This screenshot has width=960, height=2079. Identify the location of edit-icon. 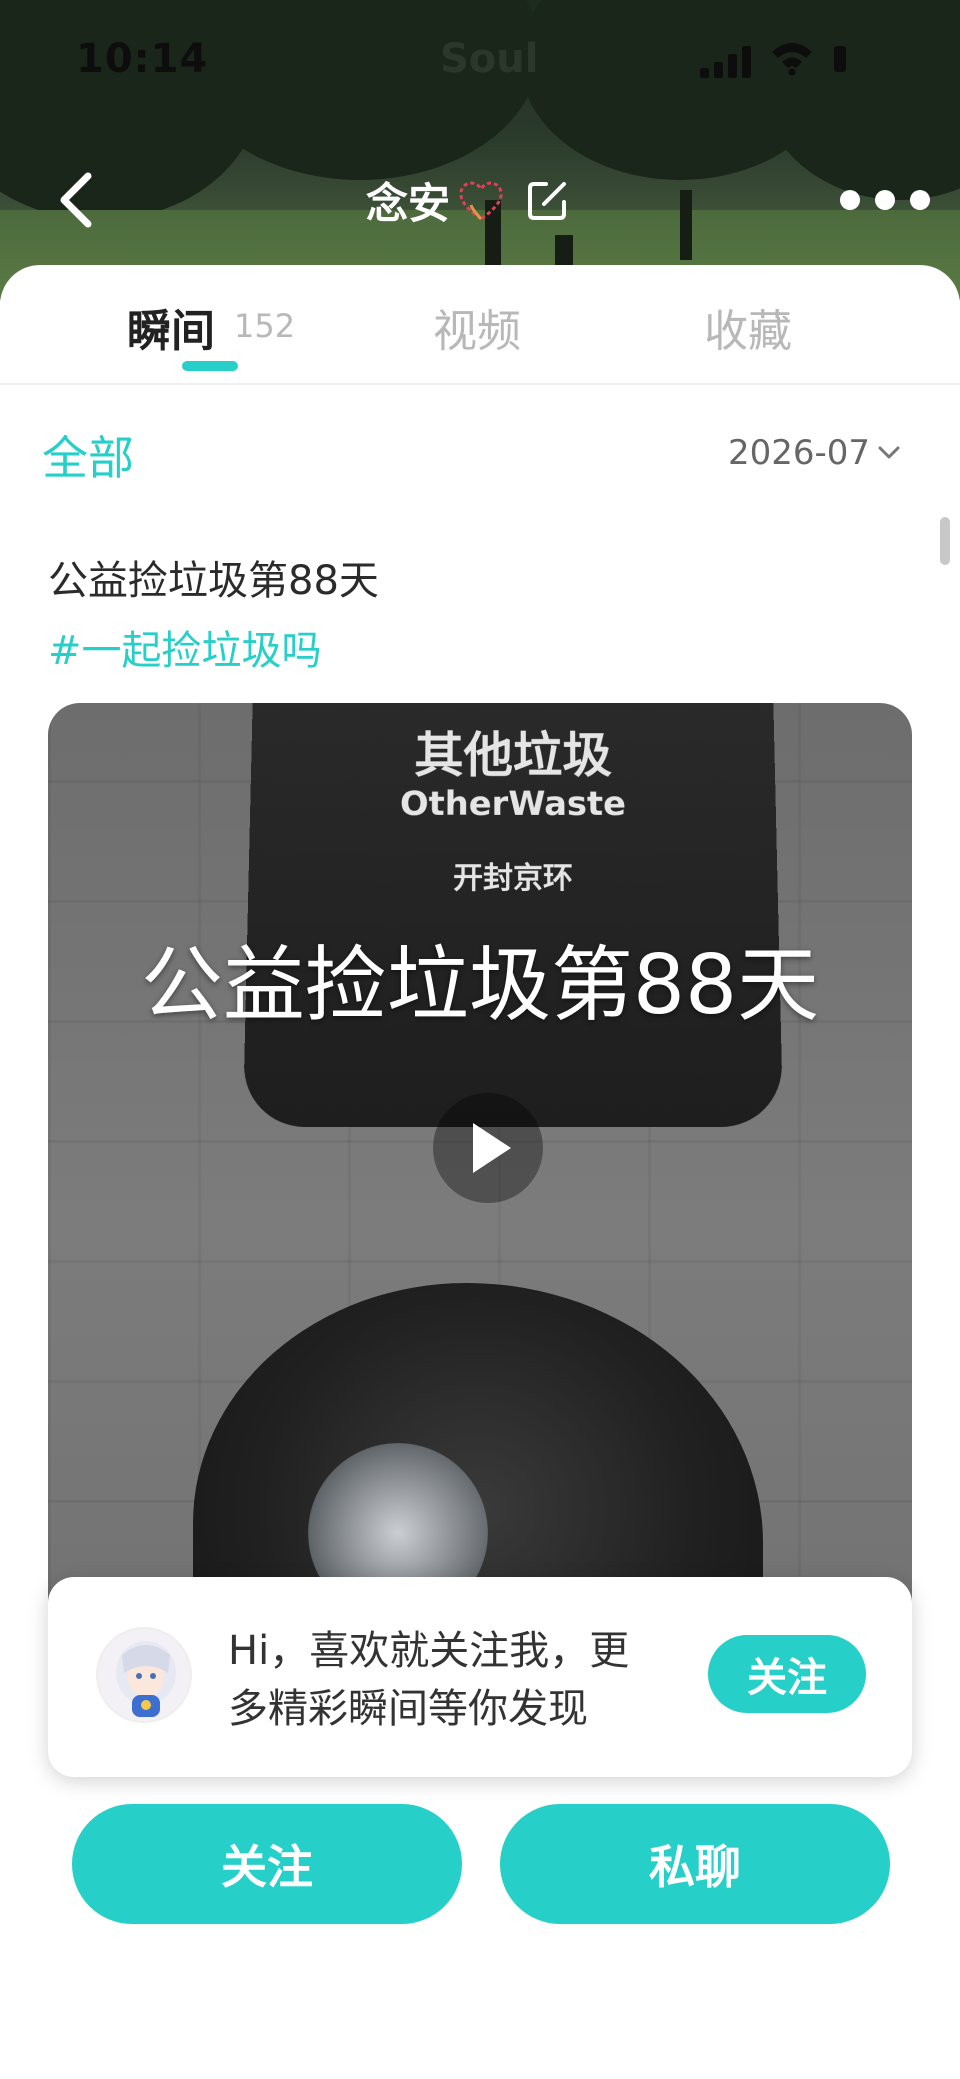
(548, 200).